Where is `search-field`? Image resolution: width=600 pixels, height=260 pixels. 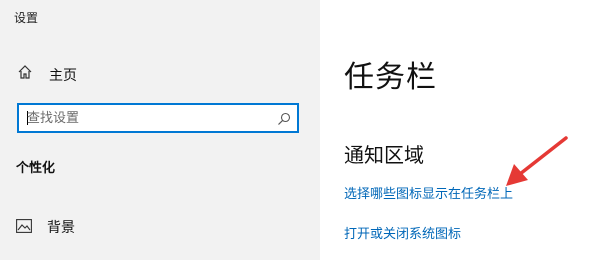
search-field is located at coordinates (158, 118).